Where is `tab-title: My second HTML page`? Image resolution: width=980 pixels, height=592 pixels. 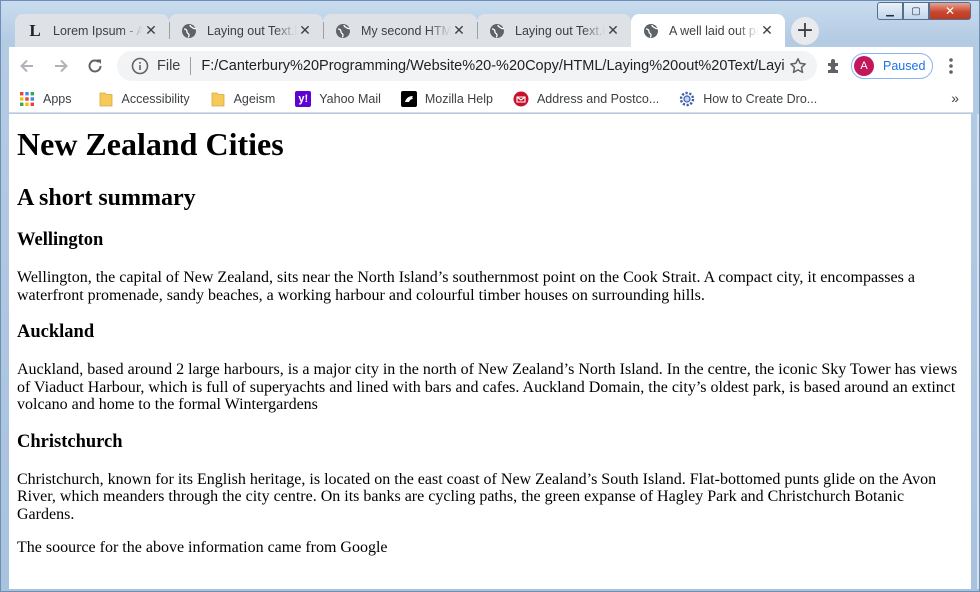
tab-title: My second HTML page is located at coordinates (406, 30).